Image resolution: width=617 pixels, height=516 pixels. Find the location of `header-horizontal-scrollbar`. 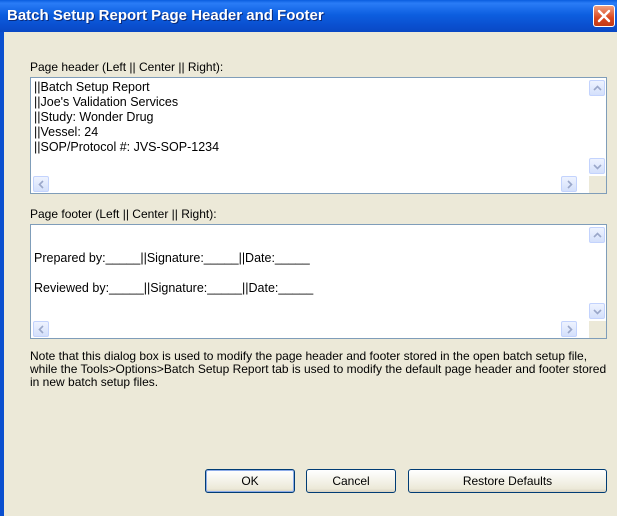

header-horizontal-scrollbar is located at coordinates (310, 184).